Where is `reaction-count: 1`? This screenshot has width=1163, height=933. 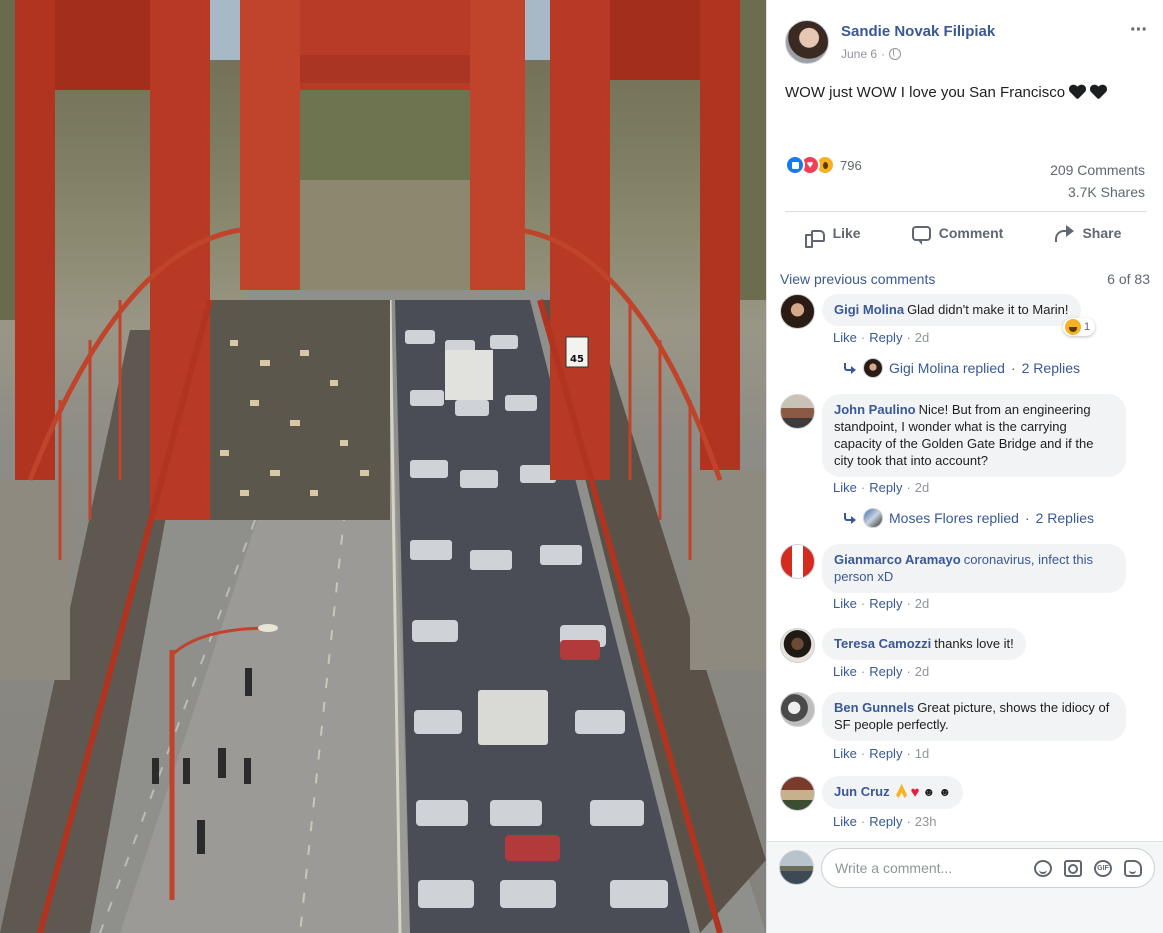
reaction-count: 1 is located at coordinates (1087, 327).